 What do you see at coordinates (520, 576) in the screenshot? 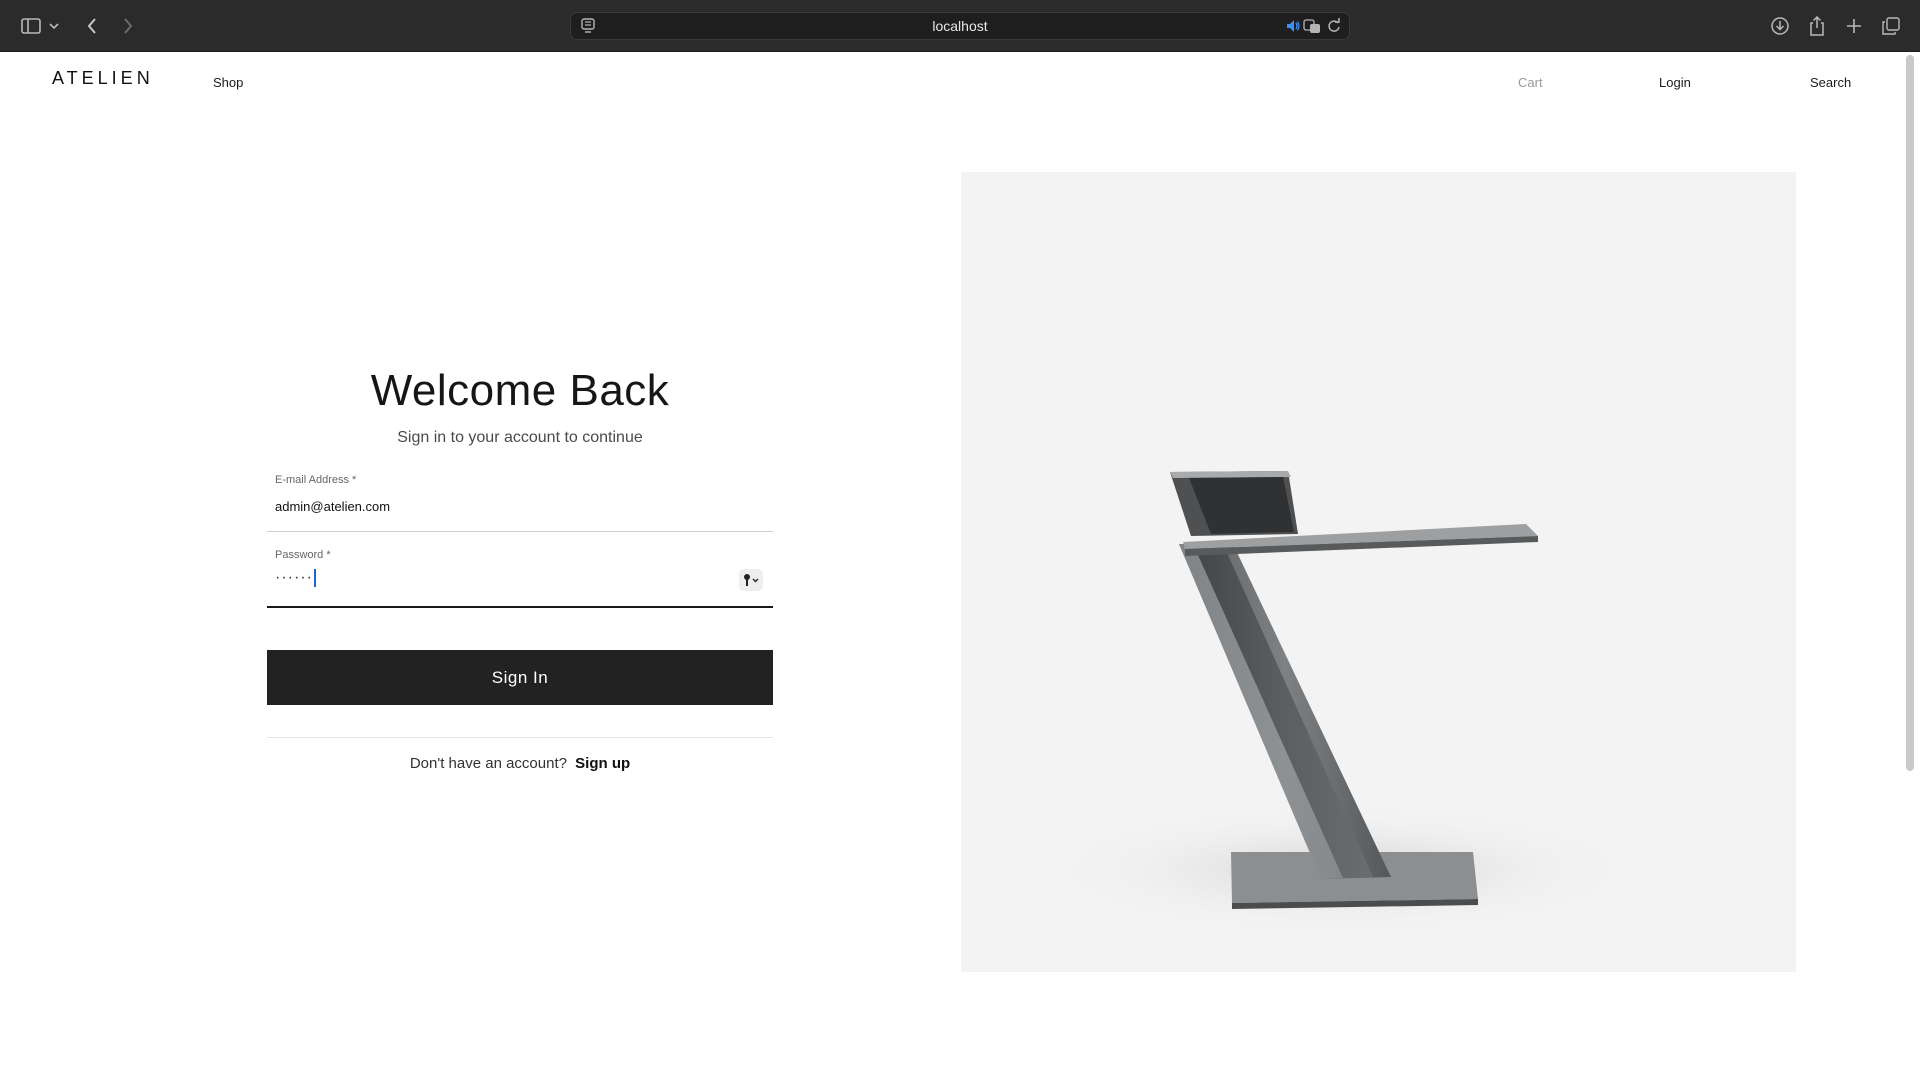
I see `password-field: Password * ······` at bounding box center [520, 576].